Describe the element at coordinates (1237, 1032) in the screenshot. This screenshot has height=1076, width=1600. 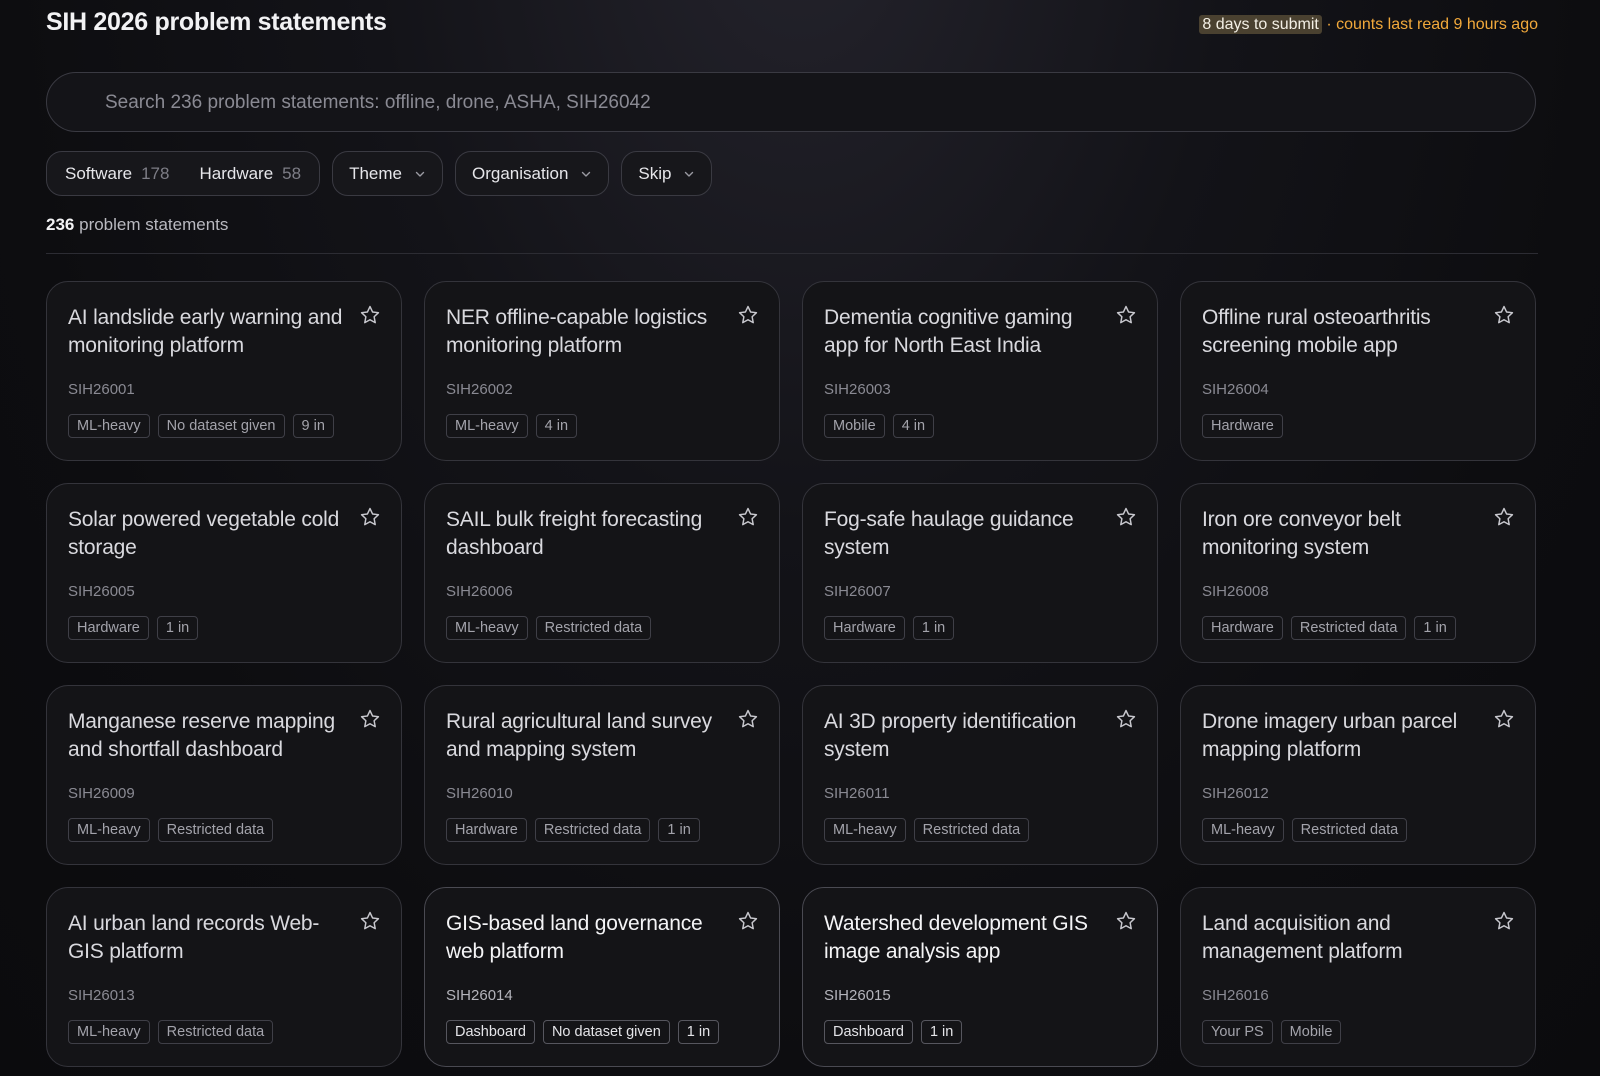
I see `tag-badge: Your PS` at that location.